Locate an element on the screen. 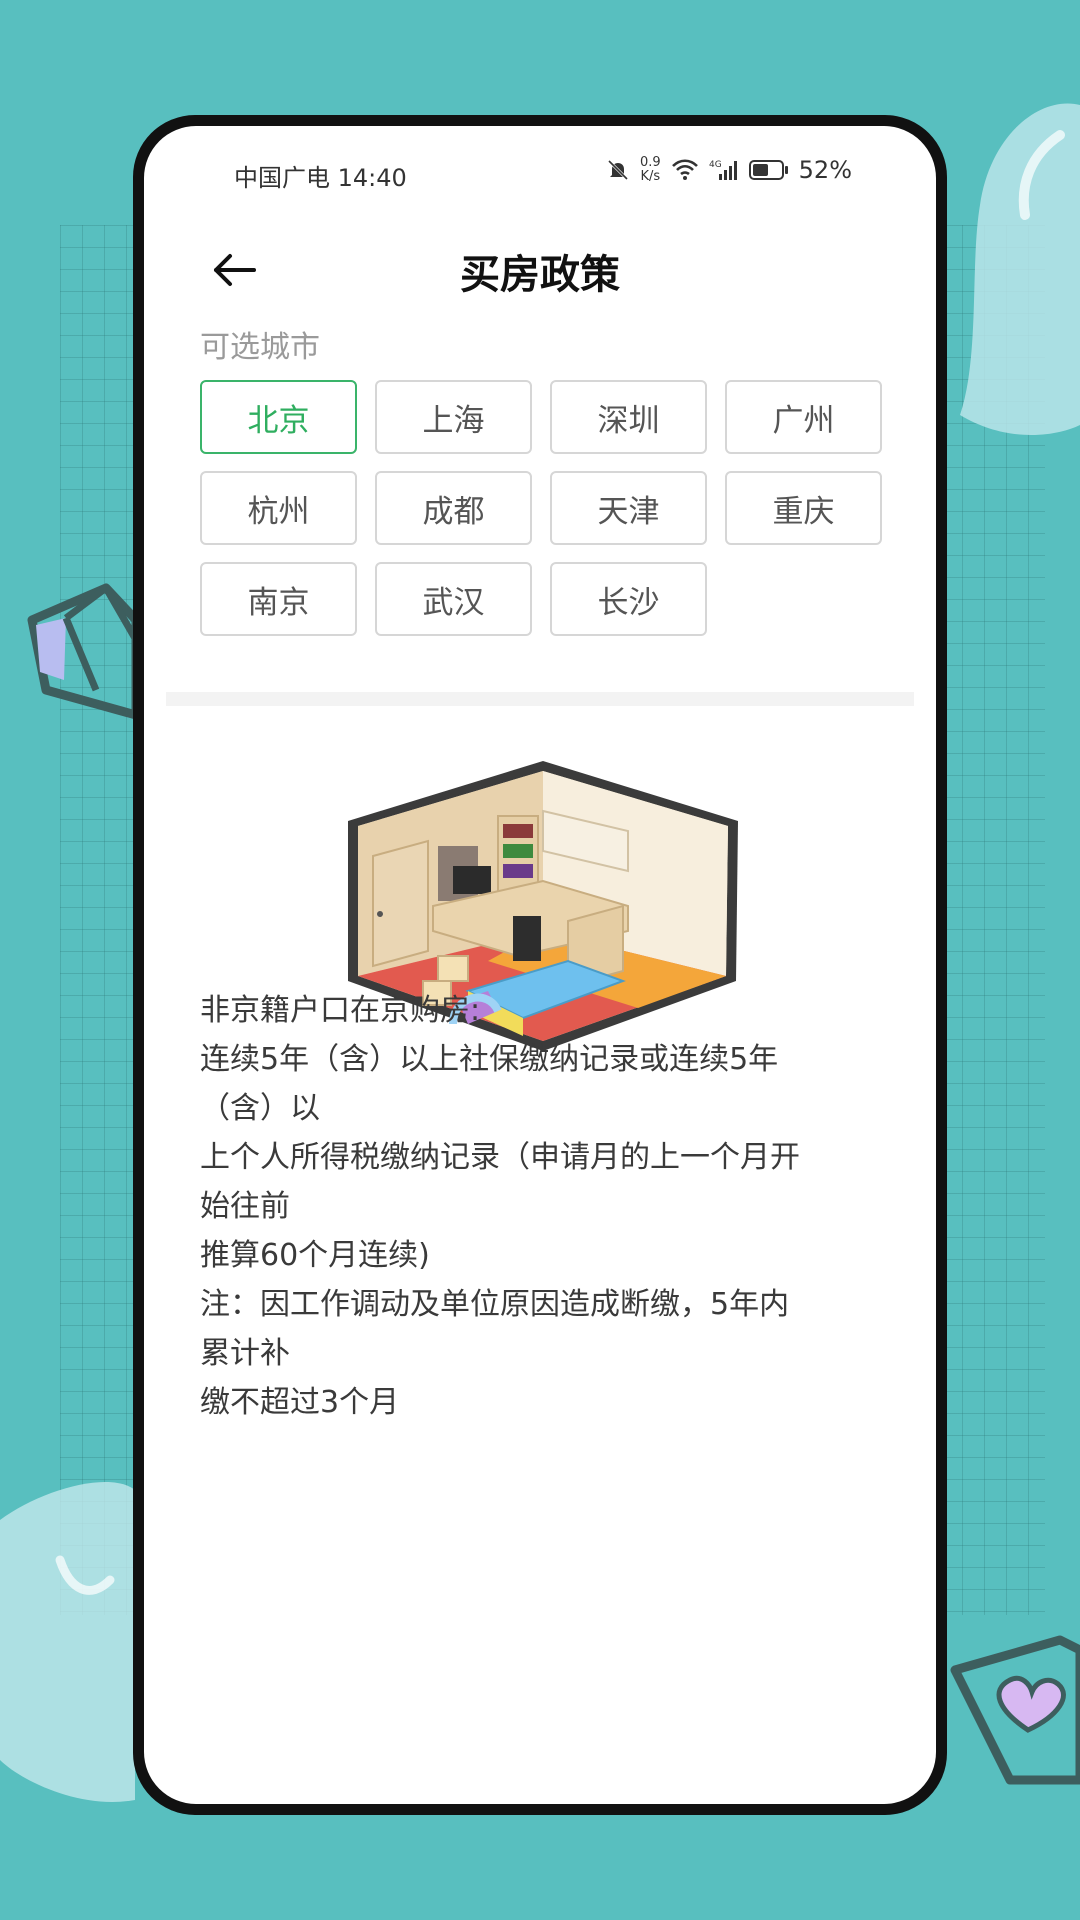  city-button-shanghai: 上海 is located at coordinates (453, 417).